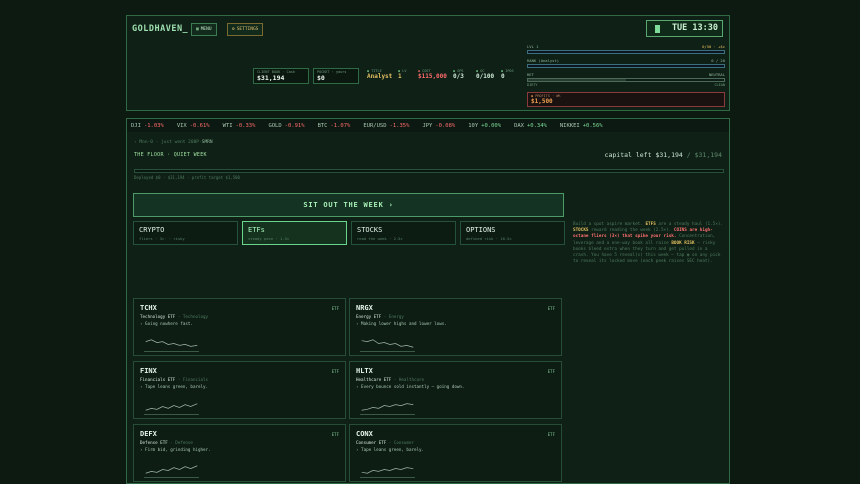  Describe the element at coordinates (390, 379) in the screenshot. I see `card-name: Healthcare ETF · Healthcare` at that location.